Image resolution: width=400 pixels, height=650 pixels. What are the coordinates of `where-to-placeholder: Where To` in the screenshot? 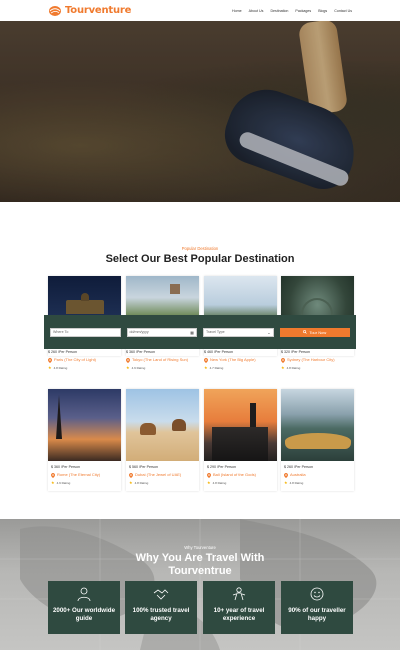 It's located at (61, 332).